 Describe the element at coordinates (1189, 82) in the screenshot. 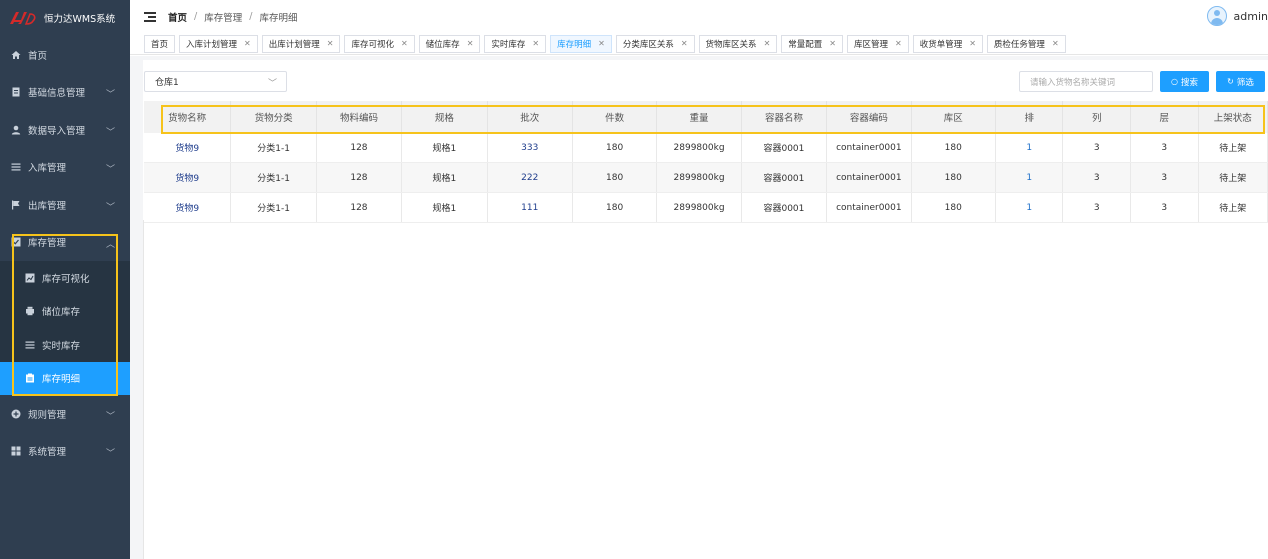

I see `search-button-label: 搜索` at that location.